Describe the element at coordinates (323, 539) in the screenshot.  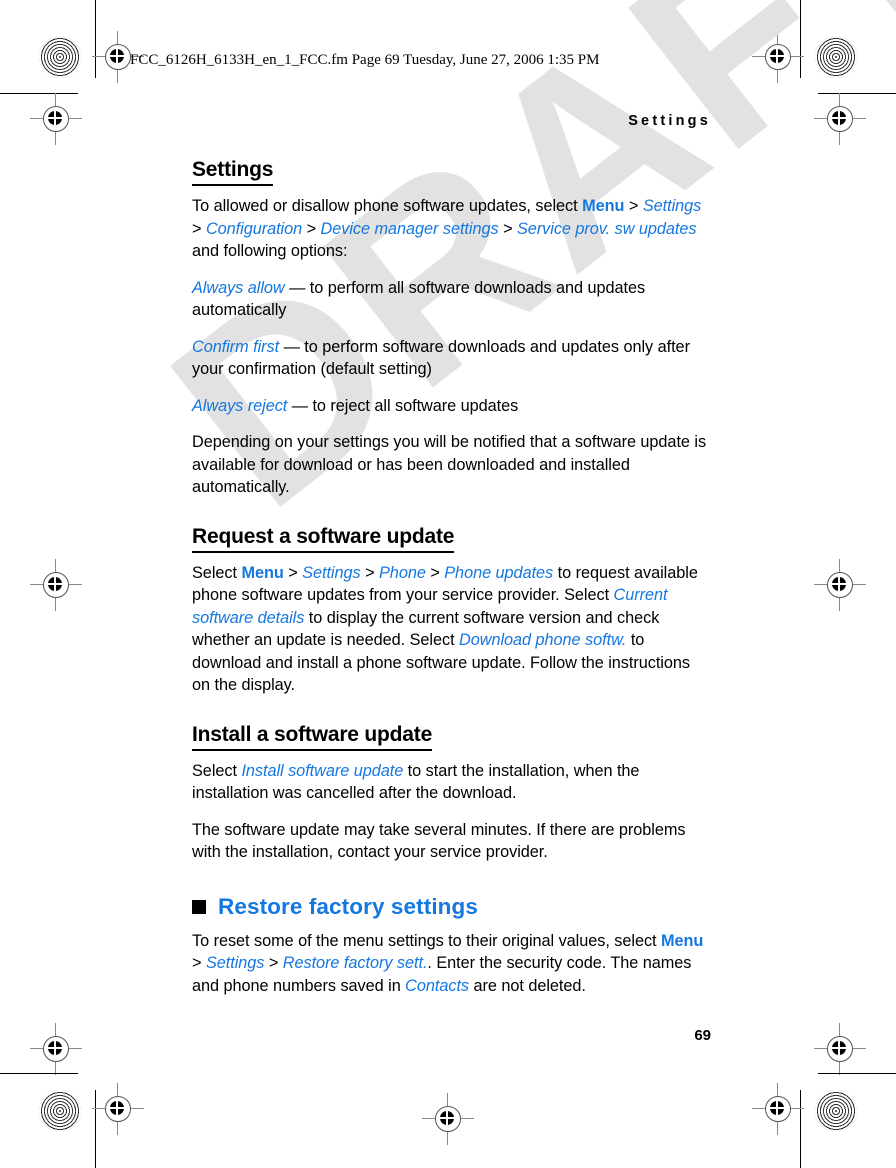
I see `heading-request-a-software-update: Request a software update` at that location.